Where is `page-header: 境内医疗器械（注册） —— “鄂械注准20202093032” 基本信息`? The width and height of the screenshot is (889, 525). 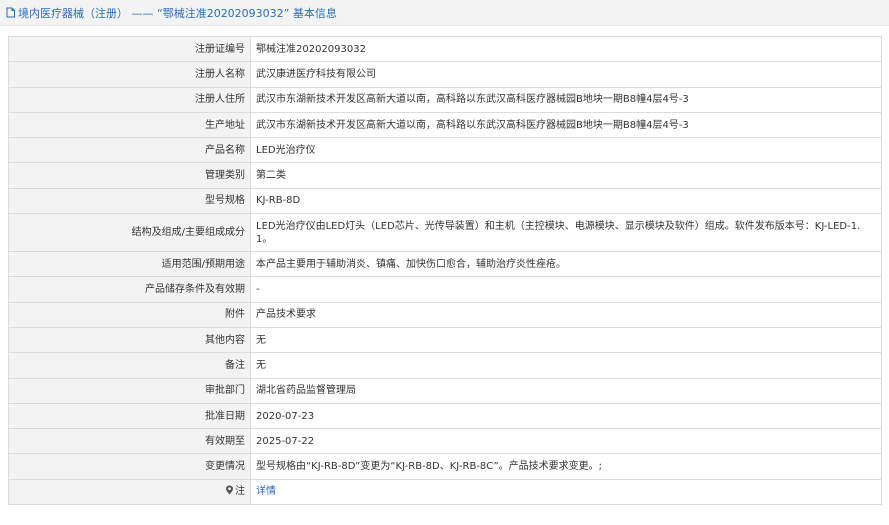
page-header: 境内医疗器械（注册） —— “鄂械注准20202093032” 基本信息 is located at coordinates (444, 13).